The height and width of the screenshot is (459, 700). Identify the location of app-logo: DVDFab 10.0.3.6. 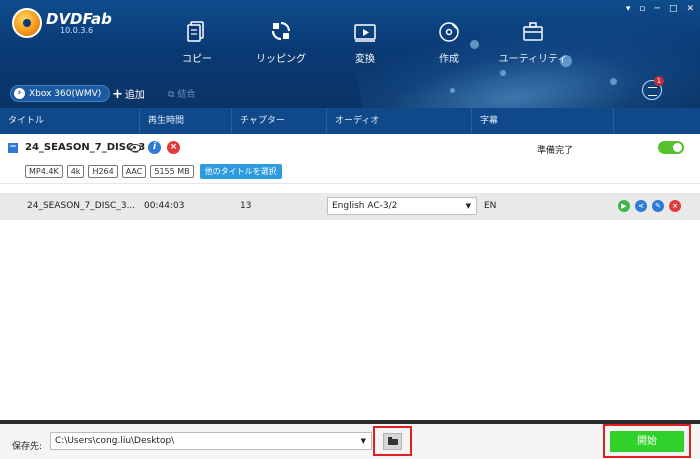
(62, 23).